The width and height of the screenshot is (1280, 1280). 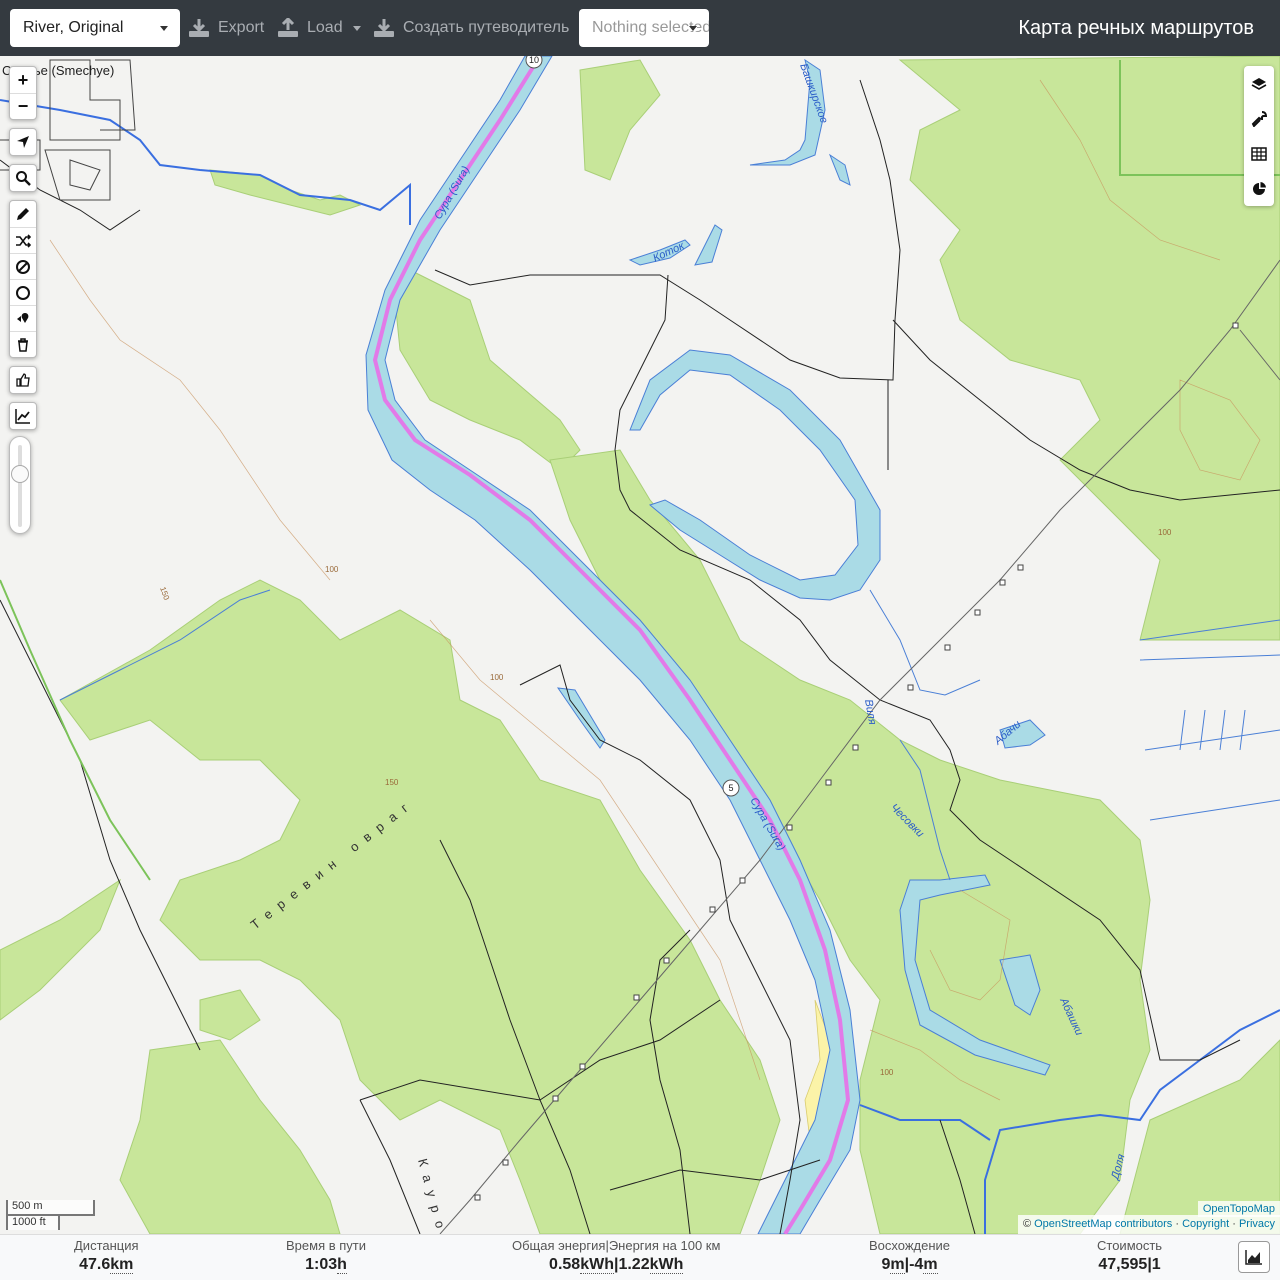 I want to click on layers-icon, so click(x=1259, y=83).